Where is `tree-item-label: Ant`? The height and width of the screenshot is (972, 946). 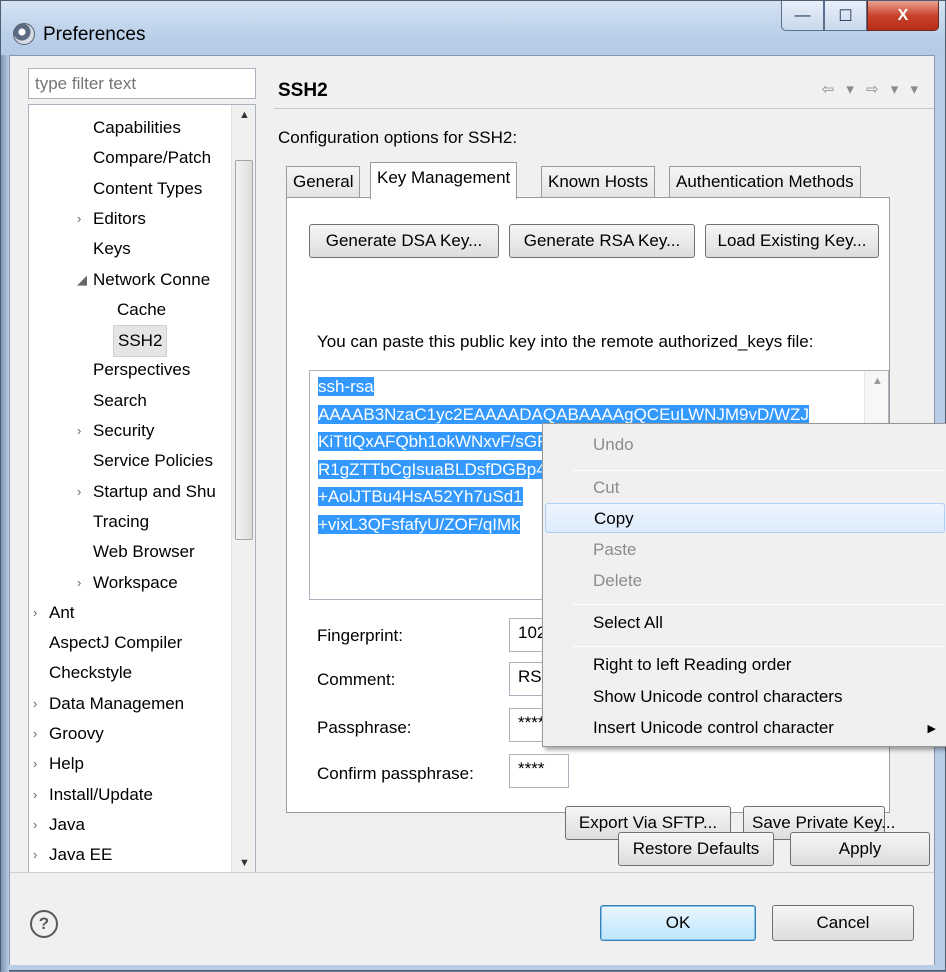
tree-item-label: Ant is located at coordinates (62, 612).